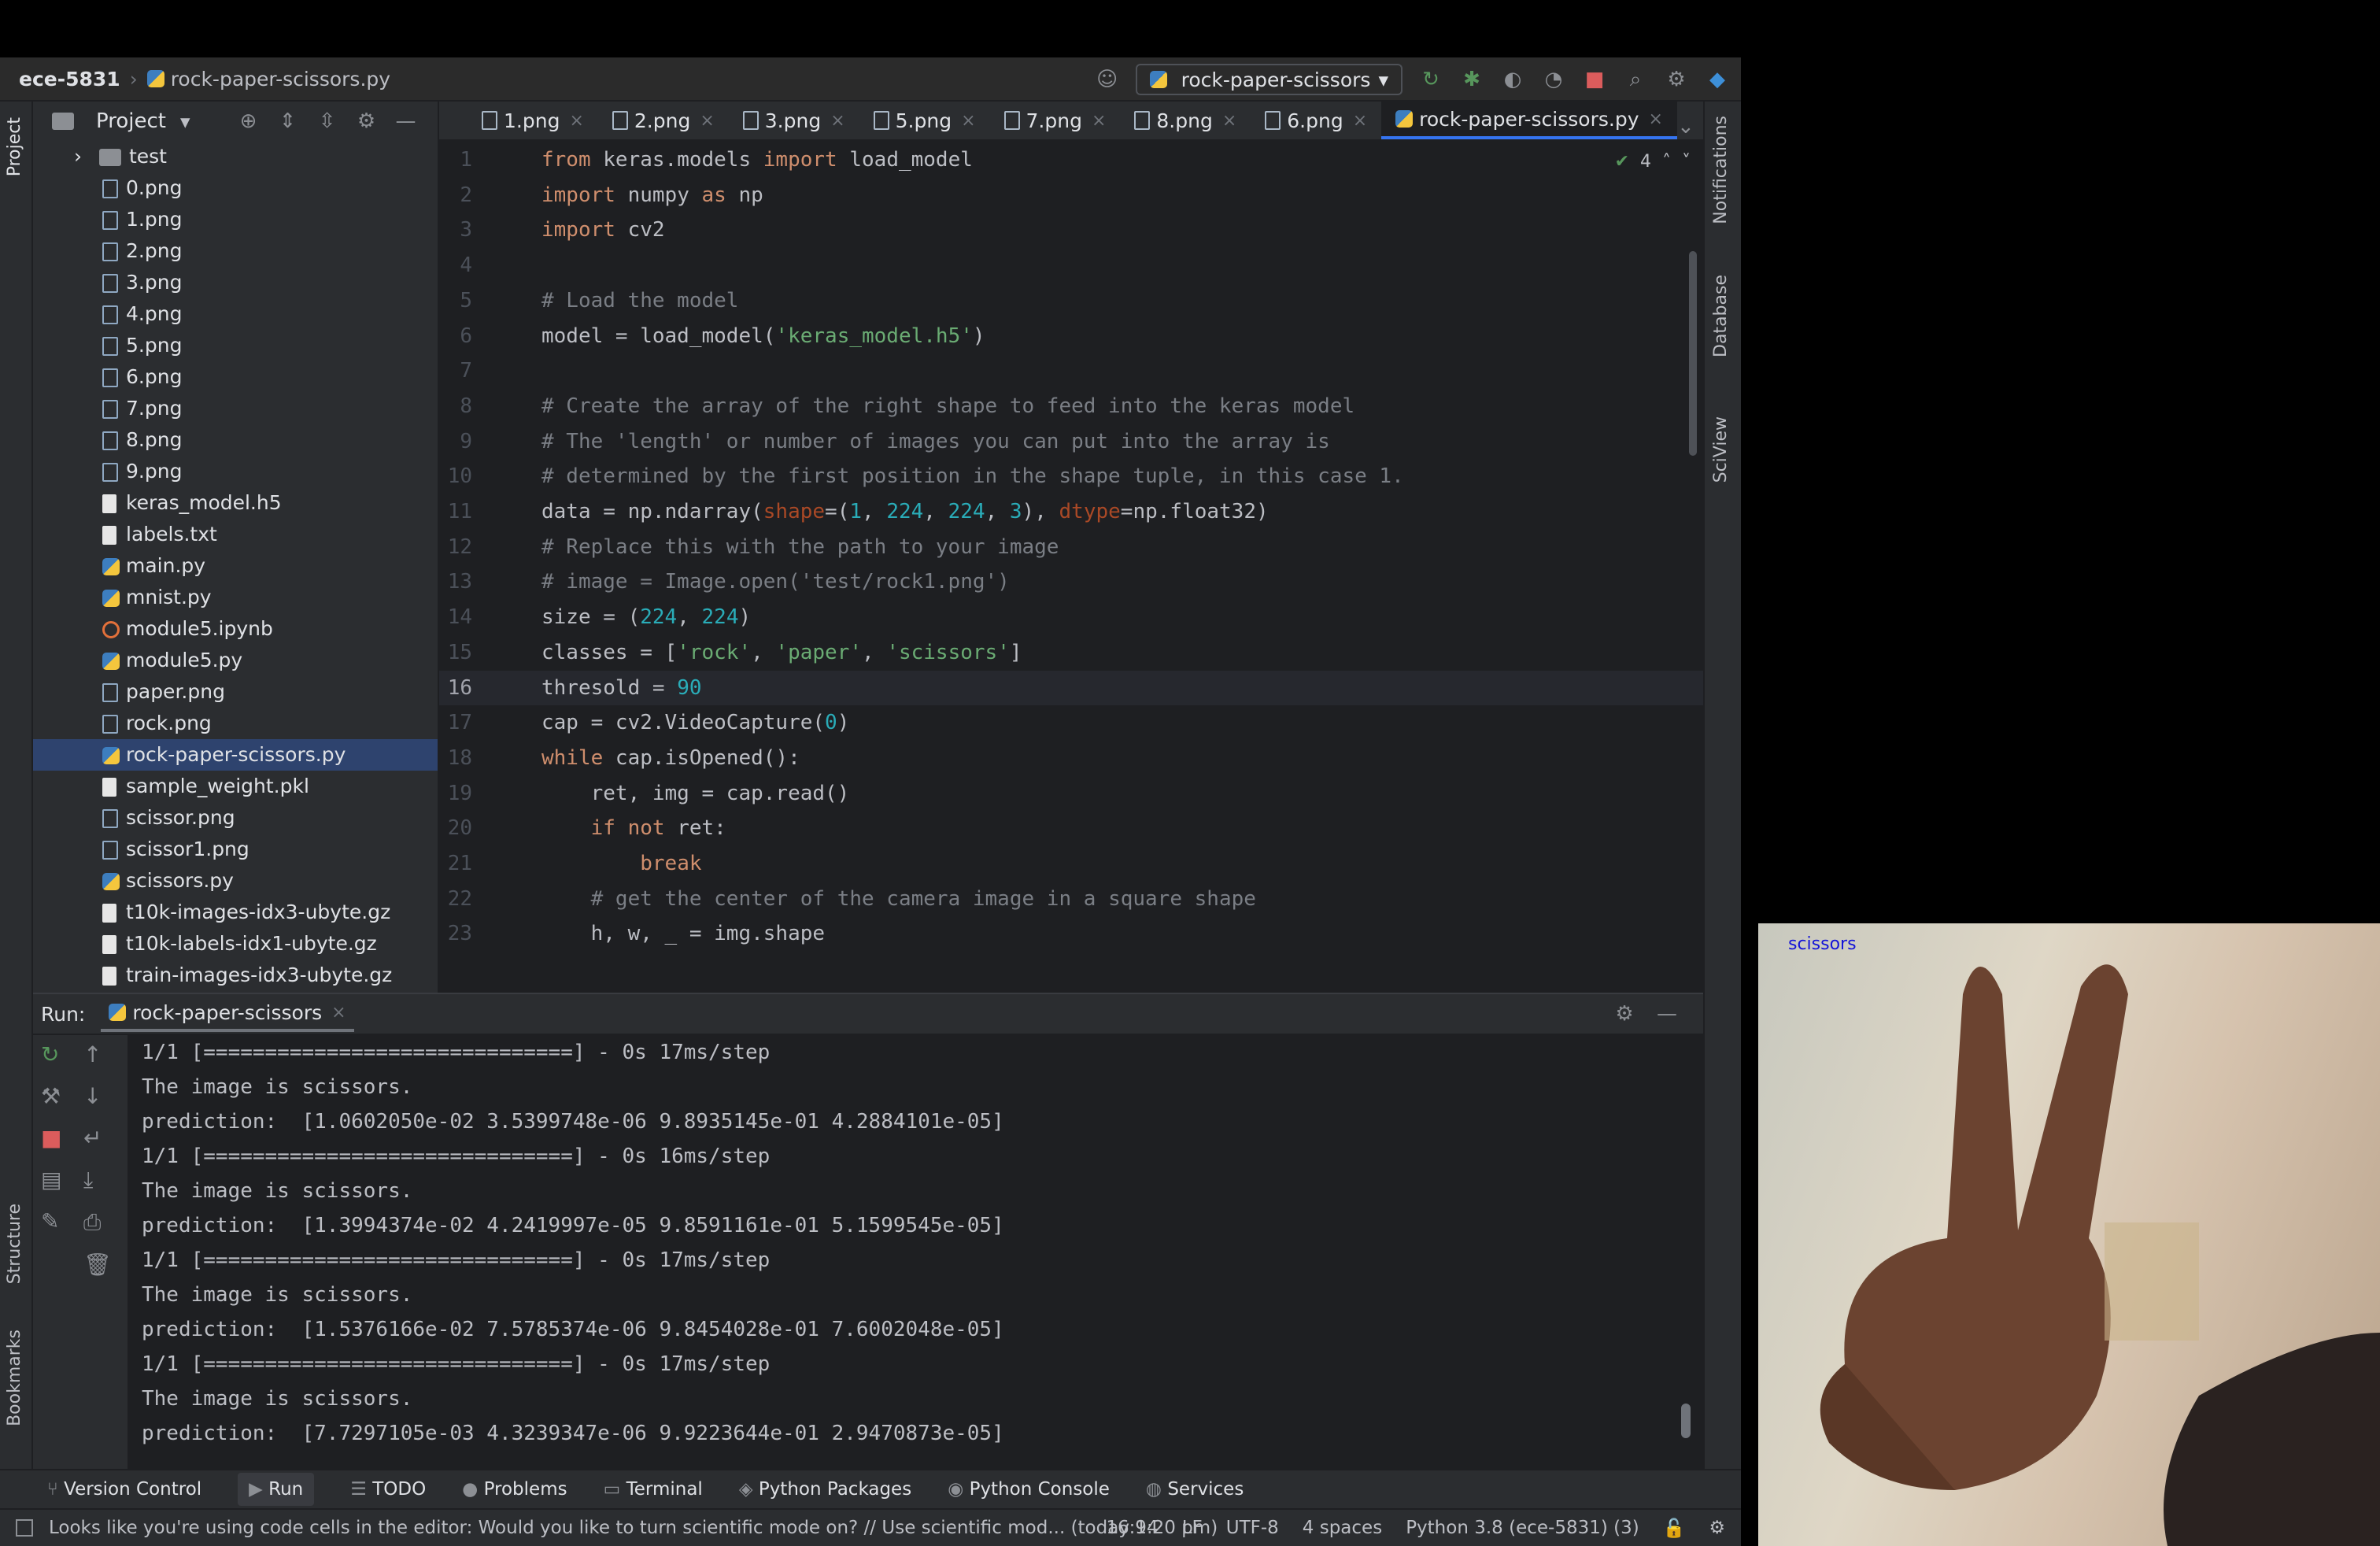 Image resolution: width=2380 pixels, height=1546 pixels. I want to click on line-number: 3, so click(456, 230).